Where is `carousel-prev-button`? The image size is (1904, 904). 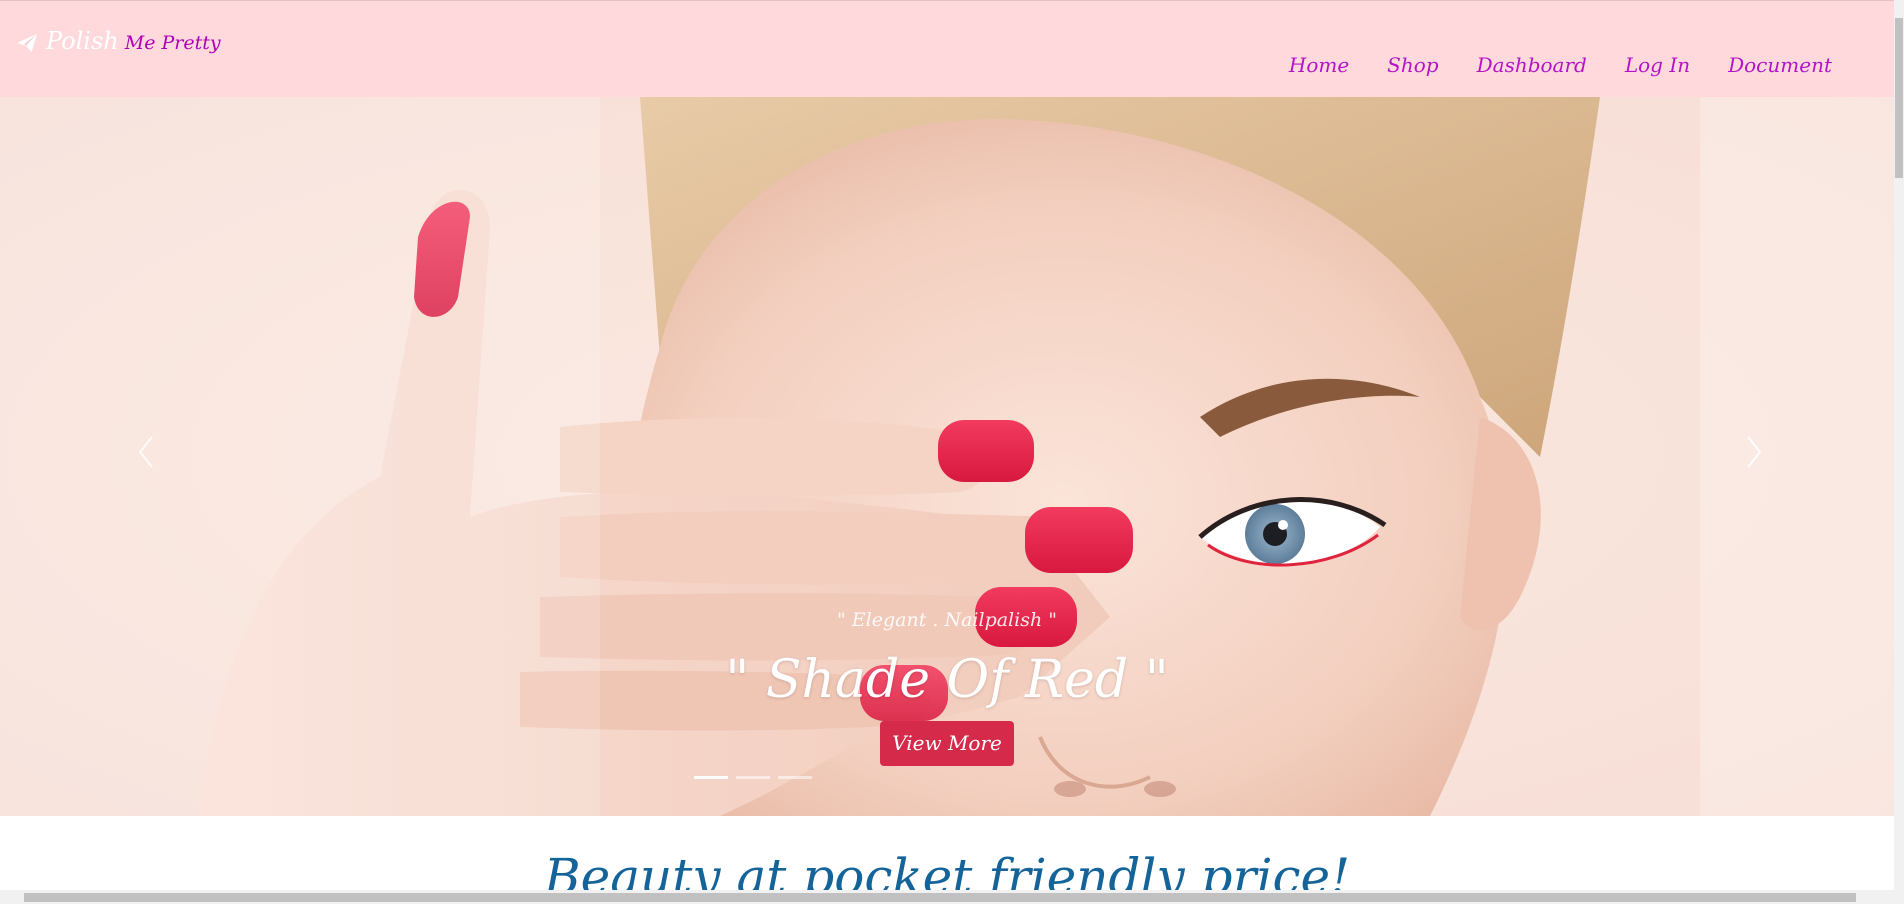
carousel-prev-button is located at coordinates (146, 452).